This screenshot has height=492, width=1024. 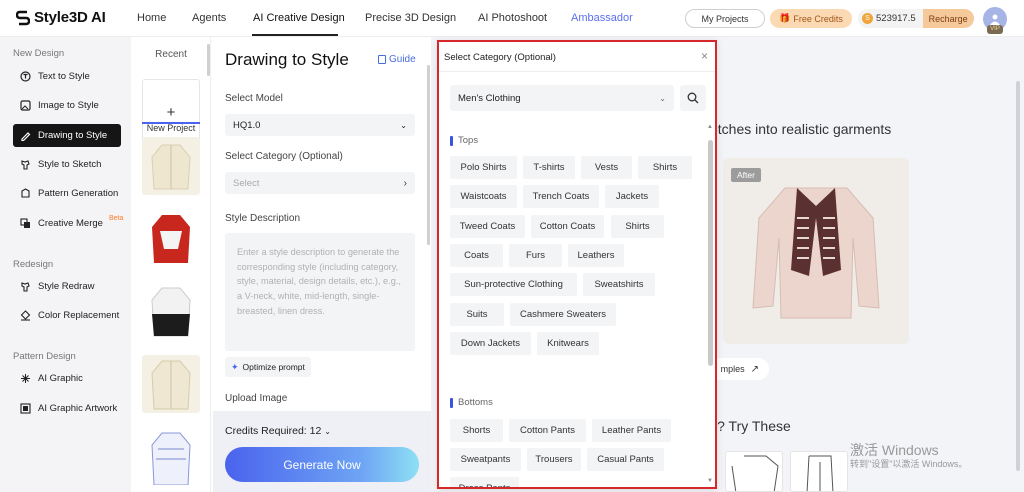 What do you see at coordinates (485, 459) in the screenshot?
I see `category-tag: Sweatpants` at bounding box center [485, 459].